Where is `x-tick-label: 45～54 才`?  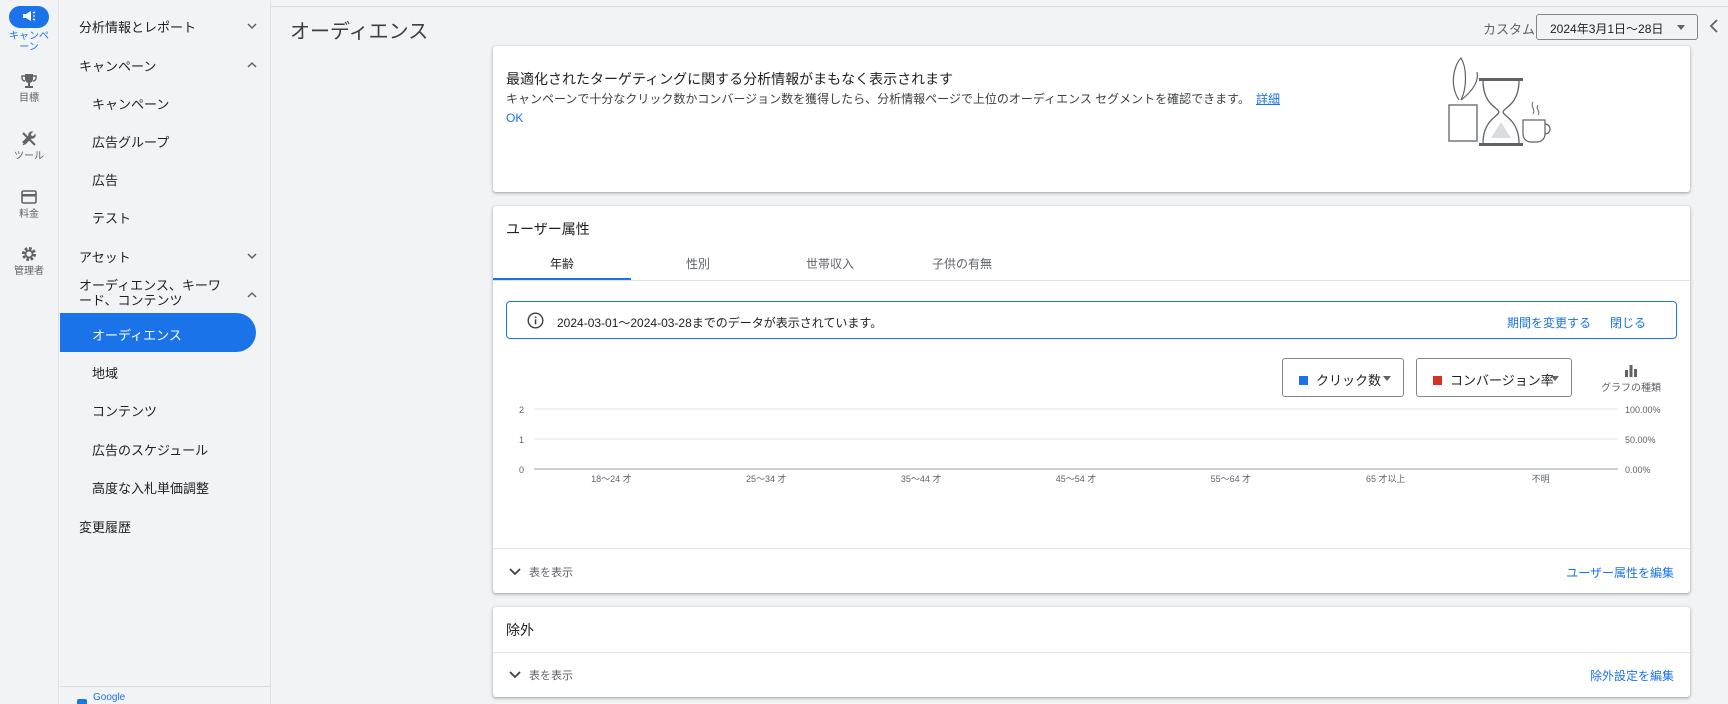 x-tick-label: 45～54 才 is located at coordinates (1076, 478).